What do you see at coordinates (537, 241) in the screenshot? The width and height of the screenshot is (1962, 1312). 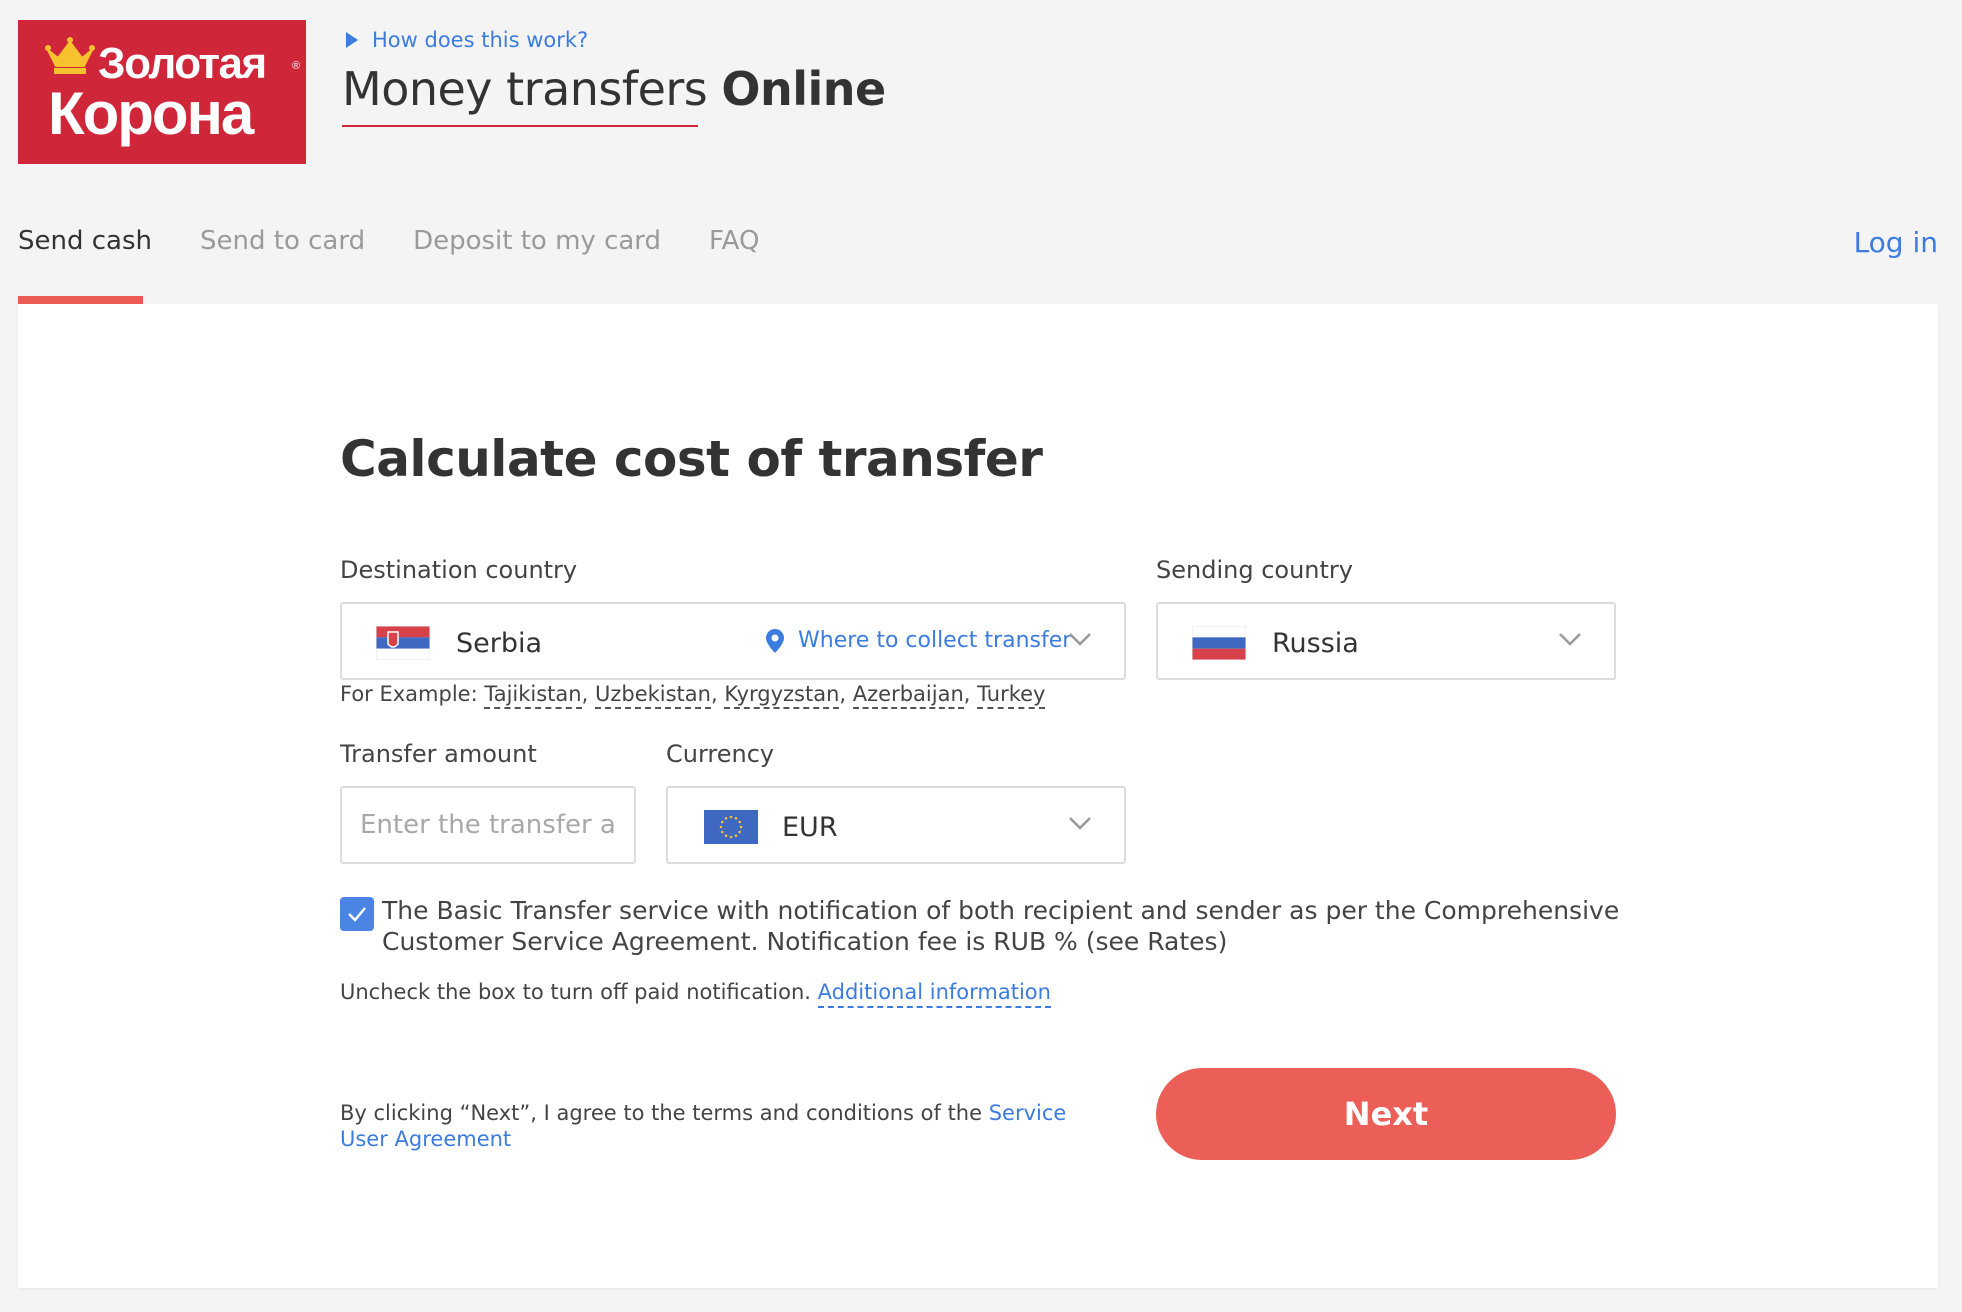 I see `tab-deposit-to-my-card: Deposit to my card` at bounding box center [537, 241].